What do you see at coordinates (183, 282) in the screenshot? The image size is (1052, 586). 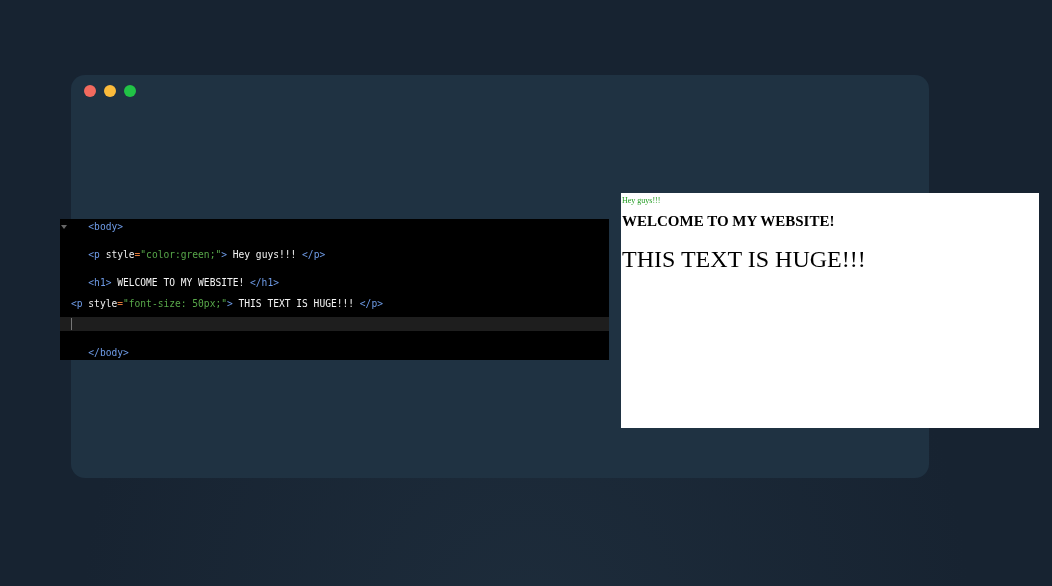 I see `code-line: <h1> WELCOME TO MY WEBSITE! </h1>` at bounding box center [183, 282].